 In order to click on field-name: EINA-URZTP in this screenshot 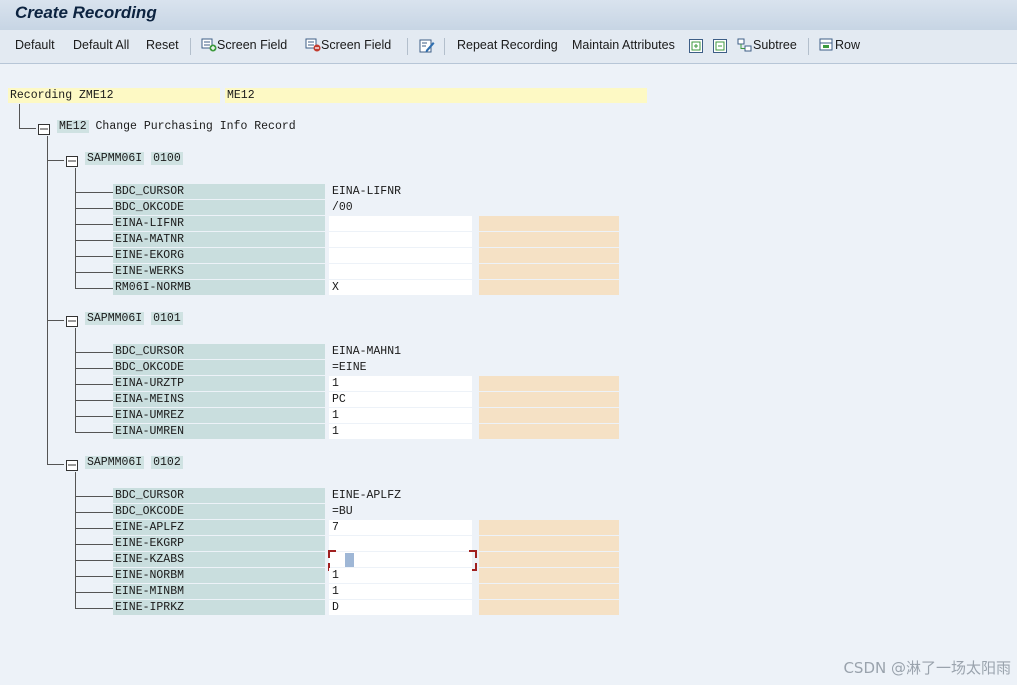, I will do `click(219, 383)`.